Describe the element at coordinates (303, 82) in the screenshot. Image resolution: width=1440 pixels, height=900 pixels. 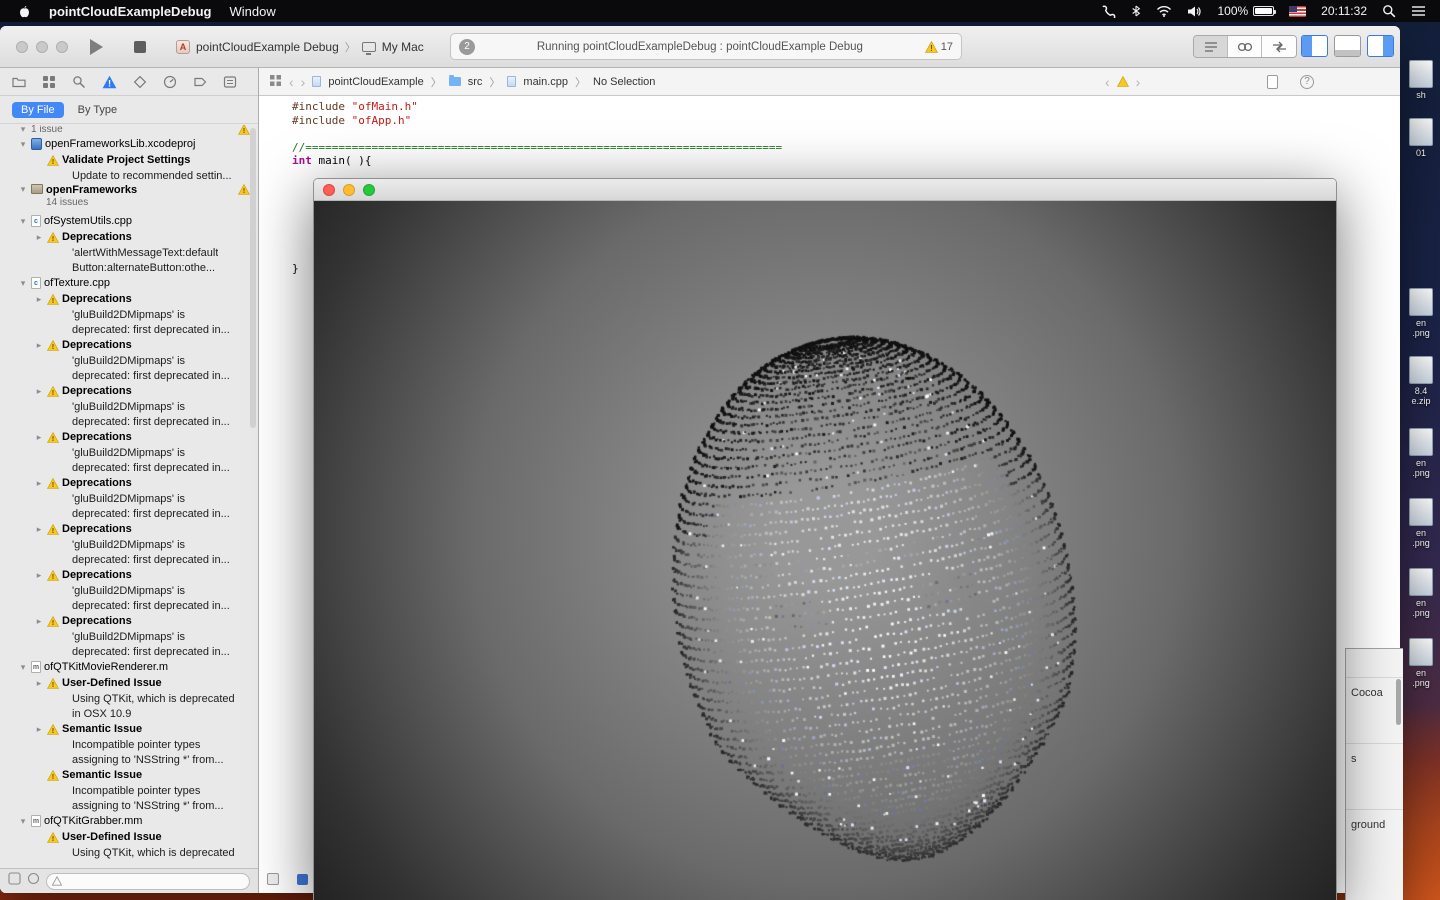
I see `forward-button: ›` at that location.